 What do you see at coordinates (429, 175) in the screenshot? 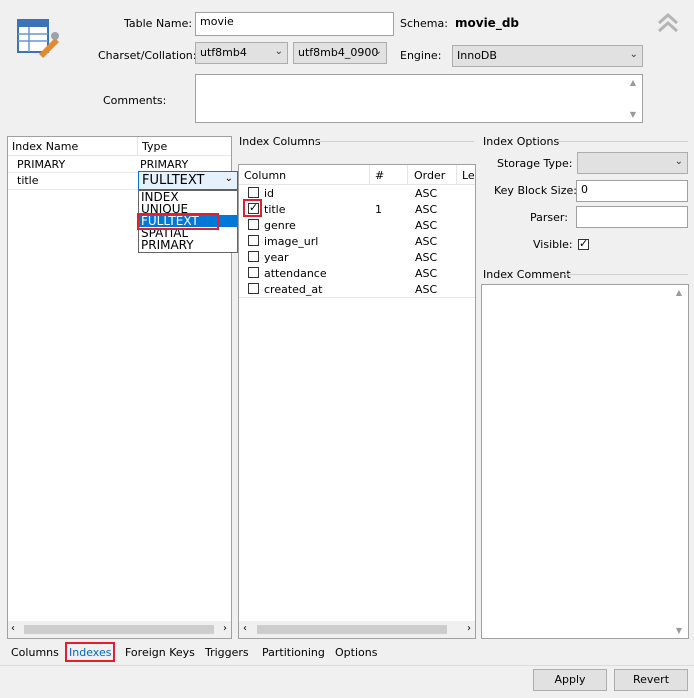
I see `col-order: Order` at bounding box center [429, 175].